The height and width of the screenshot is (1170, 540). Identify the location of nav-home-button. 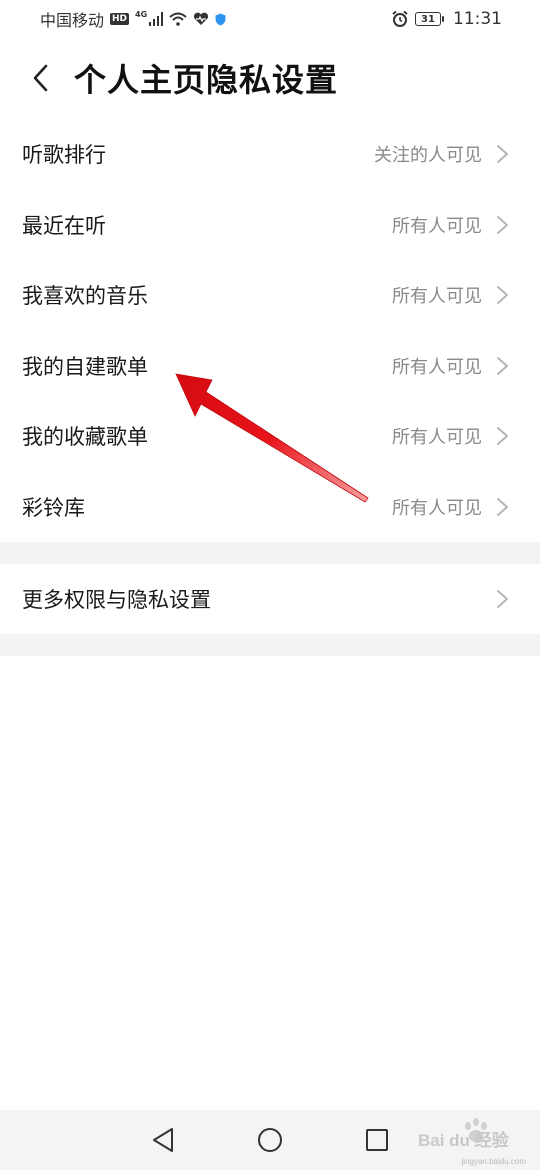
(270, 1140).